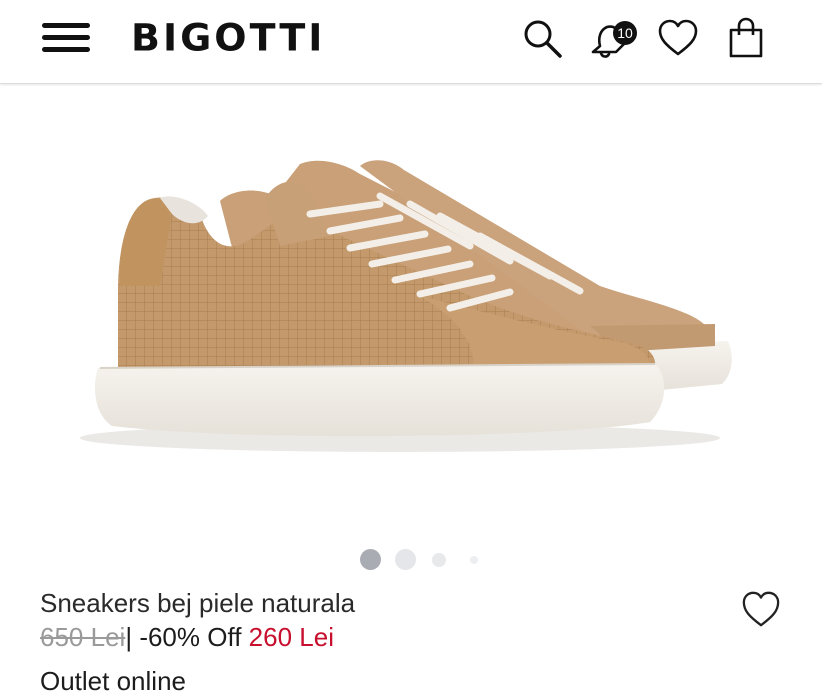 The height and width of the screenshot is (700, 822). Describe the element at coordinates (411, 42) in the screenshot. I see `top-header: BIGOTTI 10` at that location.